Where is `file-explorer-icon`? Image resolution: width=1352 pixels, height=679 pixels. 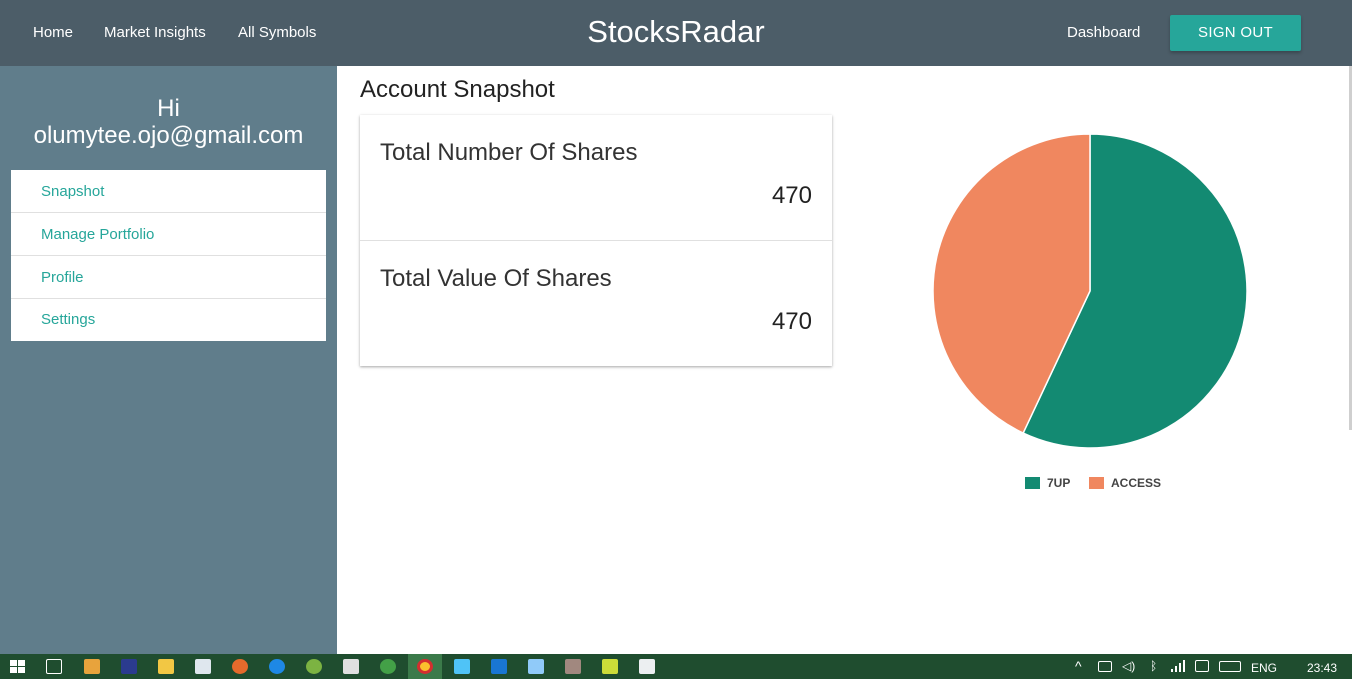
file-explorer-icon is located at coordinates (166, 666).